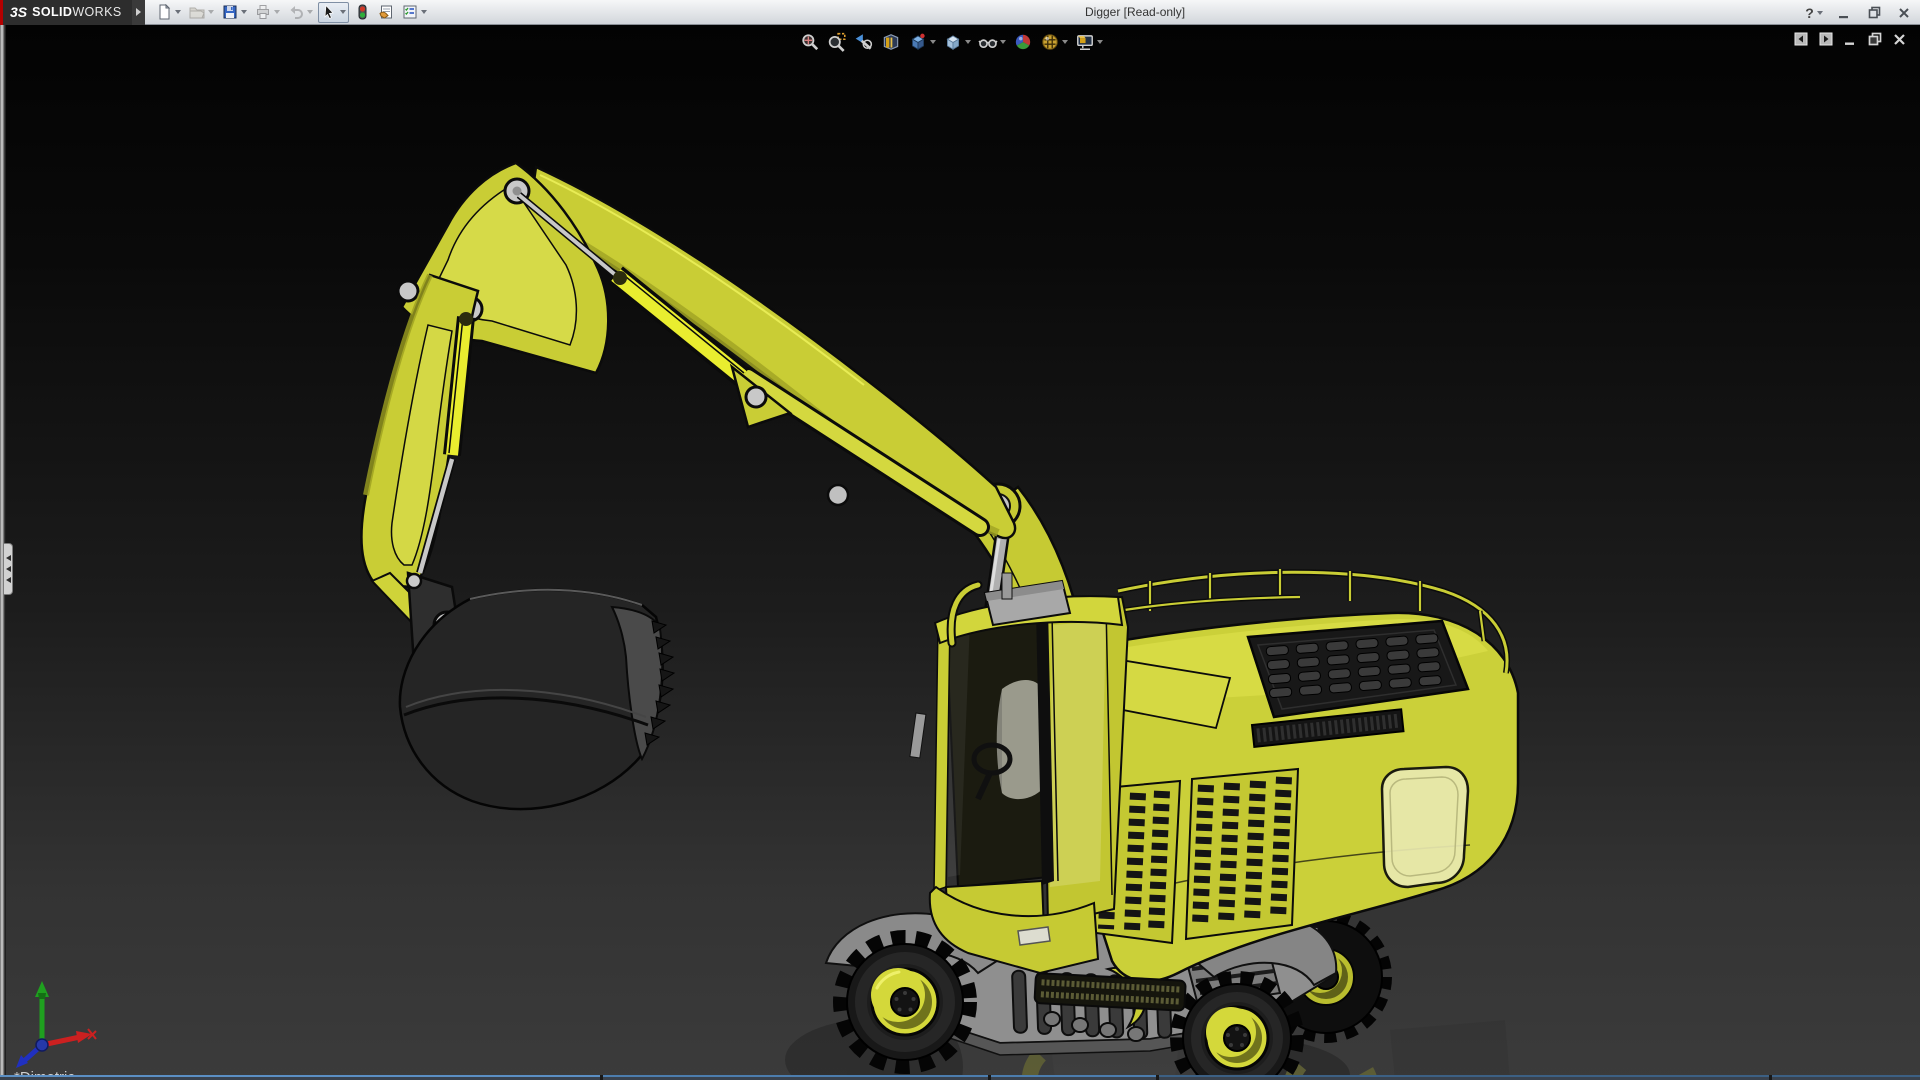 This screenshot has width=1920, height=1080. I want to click on heads-up-view-toolbar, so click(951, 42).